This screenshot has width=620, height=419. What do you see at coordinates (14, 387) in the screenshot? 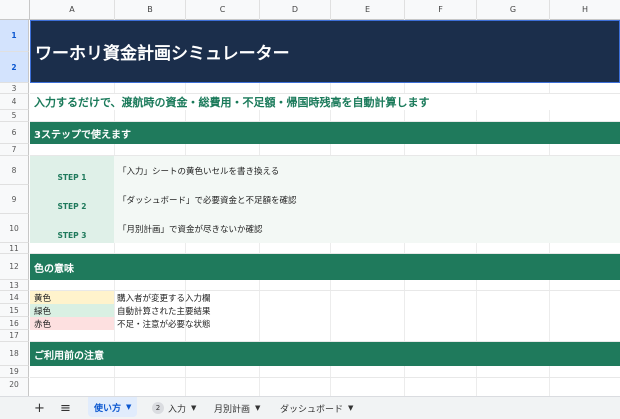
I see `row-header-20: 20` at bounding box center [14, 387].